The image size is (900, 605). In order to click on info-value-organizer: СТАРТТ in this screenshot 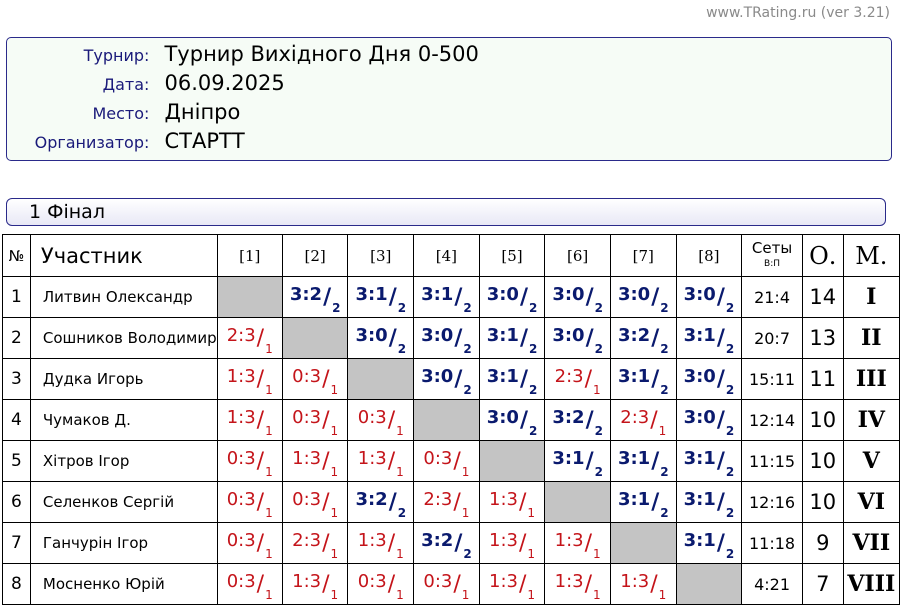, I will do `click(204, 141)`.